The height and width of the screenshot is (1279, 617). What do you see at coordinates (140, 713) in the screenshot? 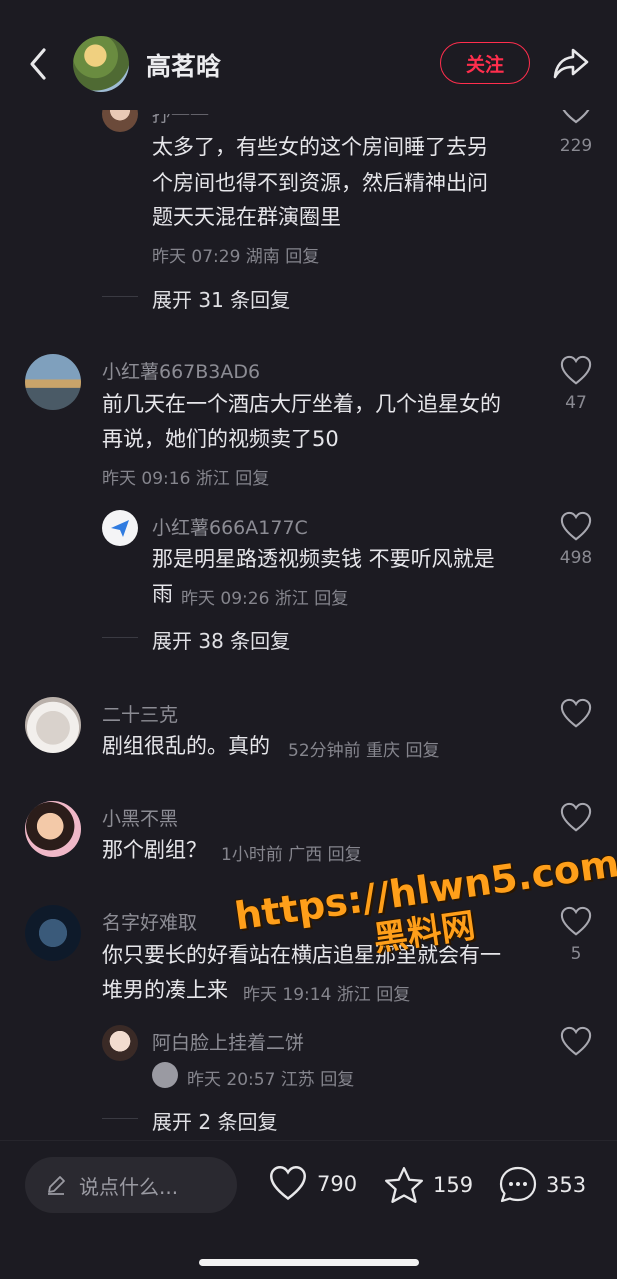
I see `commenter-name: 二十三克` at bounding box center [140, 713].